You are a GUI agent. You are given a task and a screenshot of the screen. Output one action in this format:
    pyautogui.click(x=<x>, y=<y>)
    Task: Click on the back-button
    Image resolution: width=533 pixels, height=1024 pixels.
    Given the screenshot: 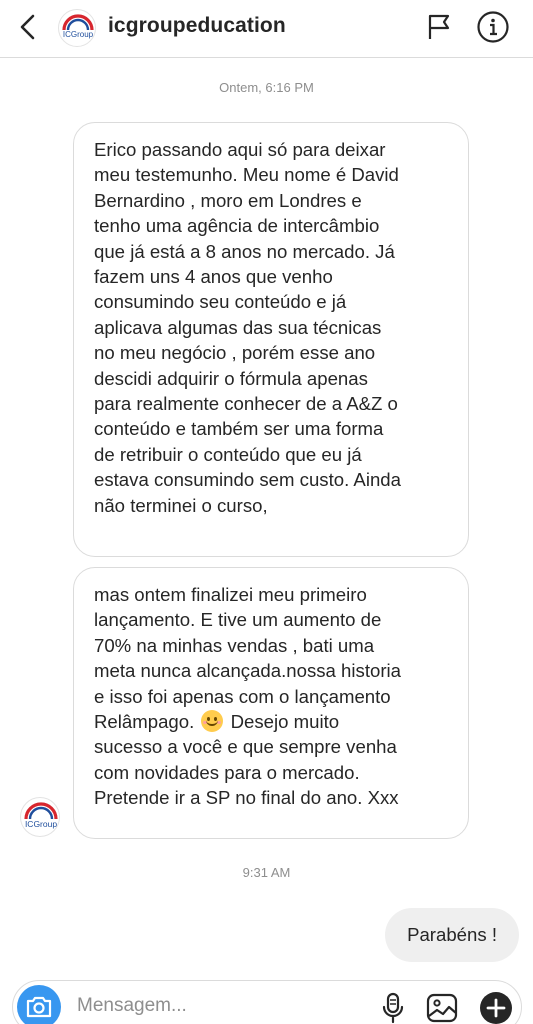 What is the action you would take?
    pyautogui.click(x=29, y=27)
    